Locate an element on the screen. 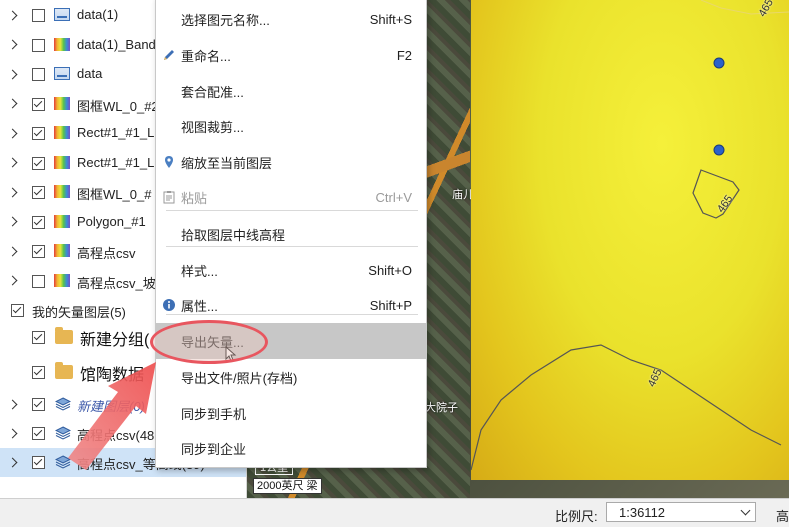  menu-item-label: 同步到企业 is located at coordinates (214, 449).